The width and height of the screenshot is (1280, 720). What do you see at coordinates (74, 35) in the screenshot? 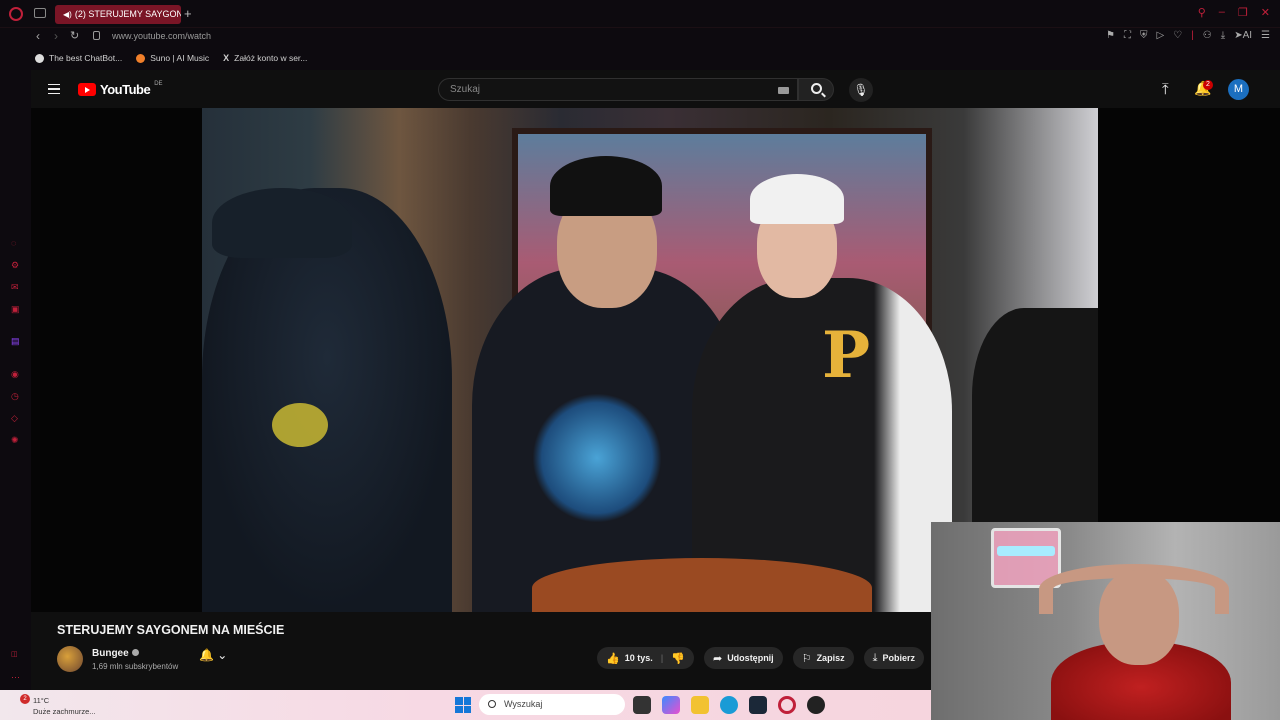
I see `reload-button: ↻` at bounding box center [74, 35].